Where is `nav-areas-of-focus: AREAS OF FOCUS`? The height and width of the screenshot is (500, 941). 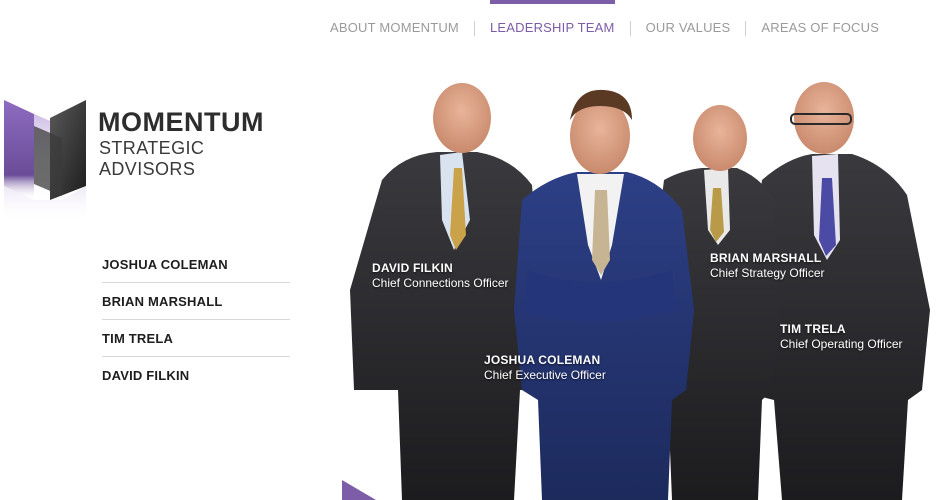 nav-areas-of-focus: AREAS OF FOCUS is located at coordinates (820, 17).